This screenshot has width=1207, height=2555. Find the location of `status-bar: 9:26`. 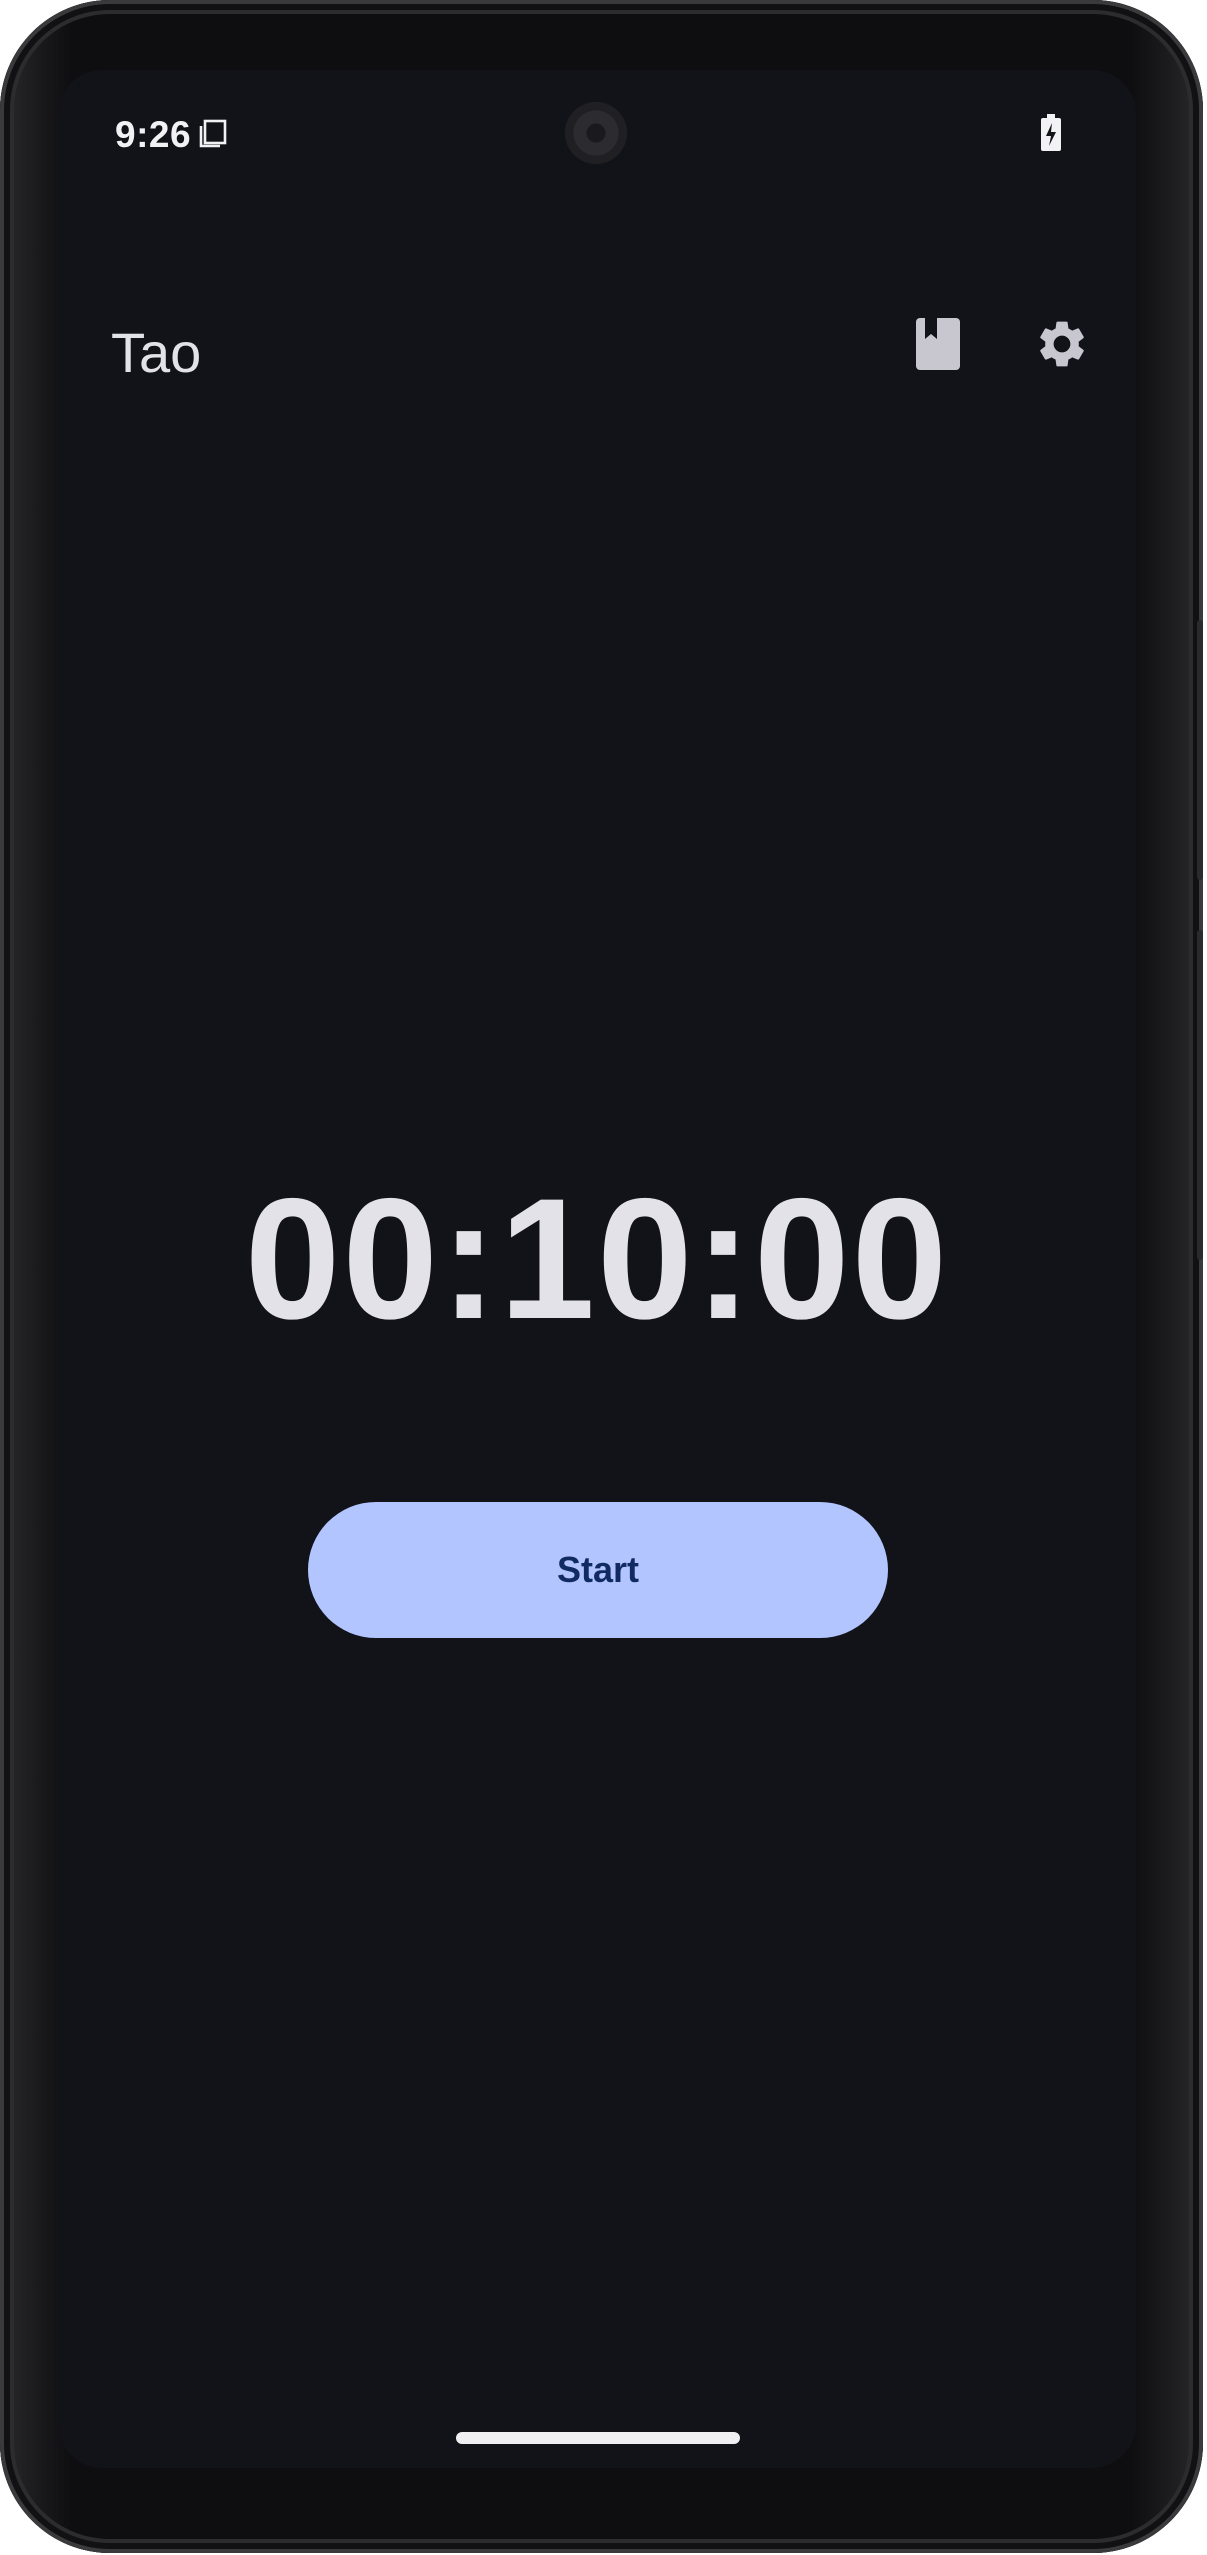

status-bar: 9:26 is located at coordinates (597, 120).